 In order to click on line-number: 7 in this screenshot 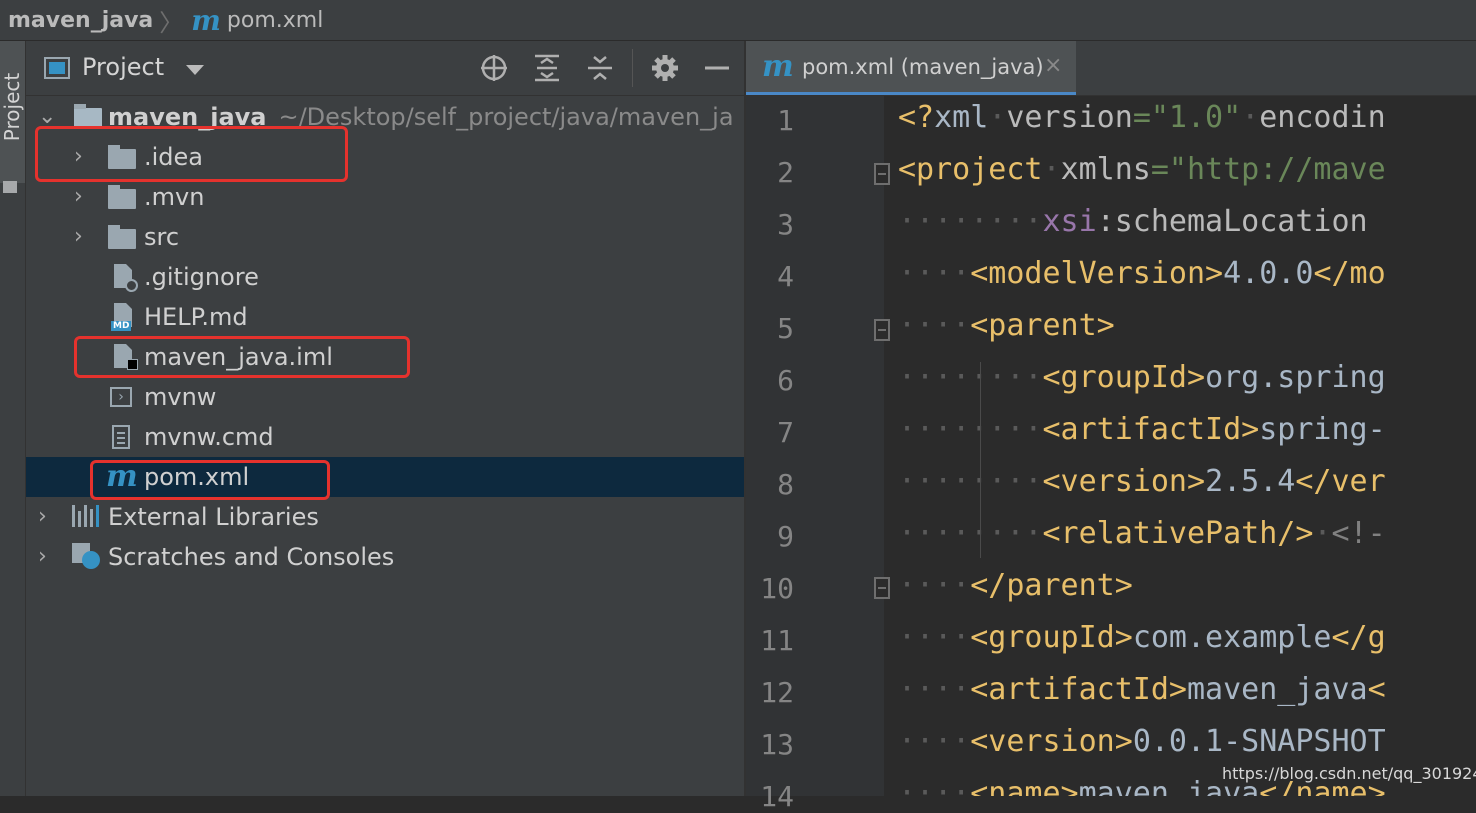, I will do `click(785, 432)`.